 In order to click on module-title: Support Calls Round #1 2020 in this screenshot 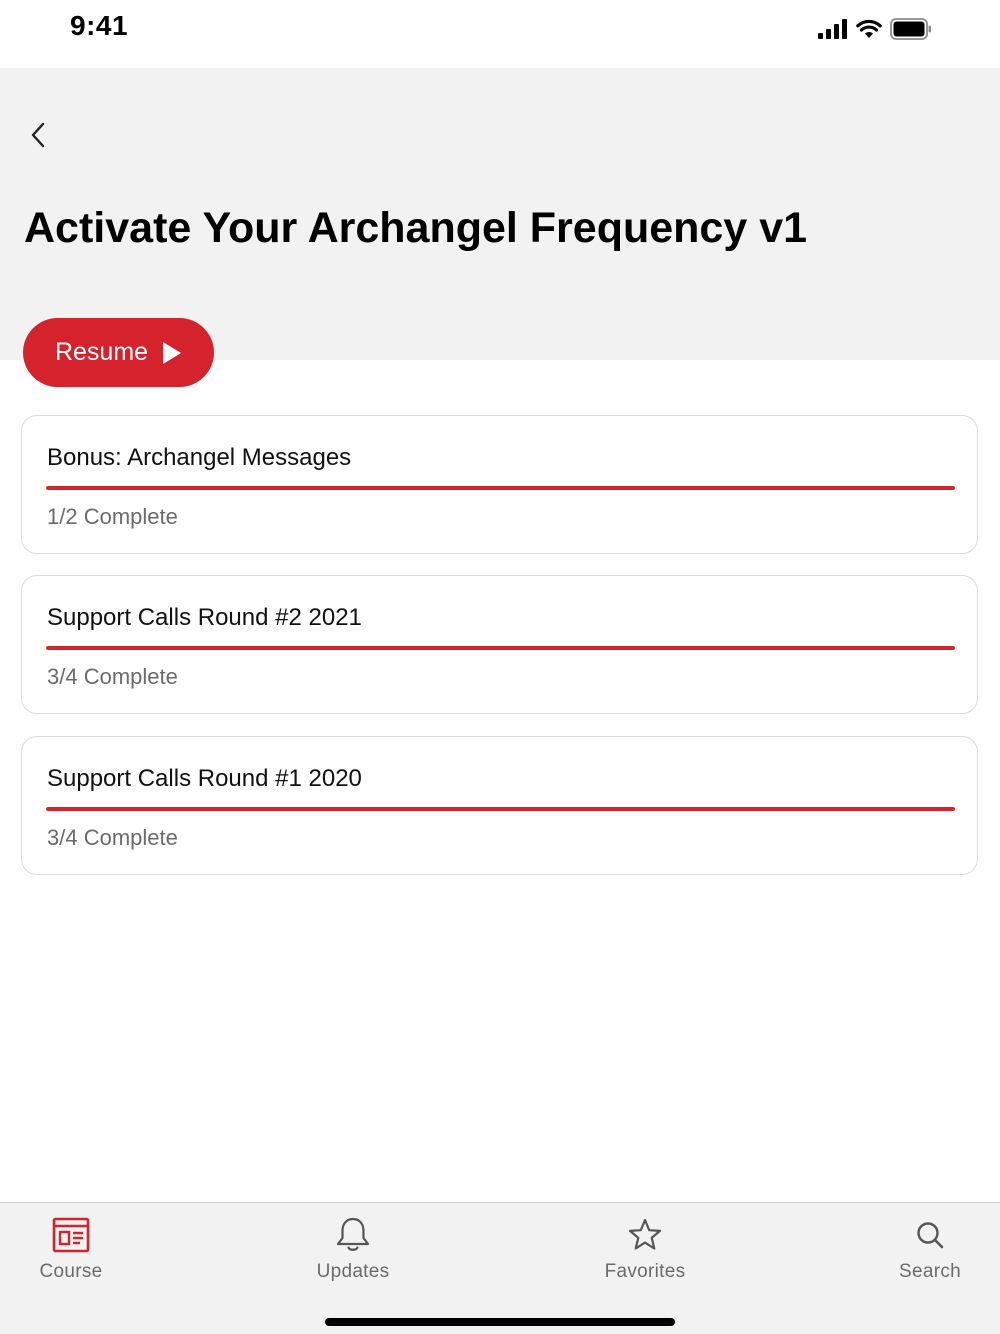, I will do `click(204, 778)`.